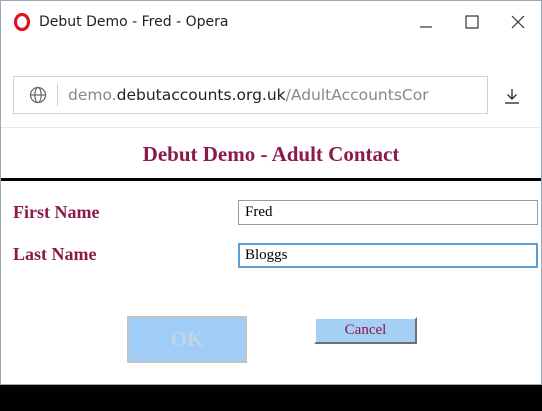 The height and width of the screenshot is (411, 542). What do you see at coordinates (271, 398) in the screenshot?
I see `footer-bar` at bounding box center [271, 398].